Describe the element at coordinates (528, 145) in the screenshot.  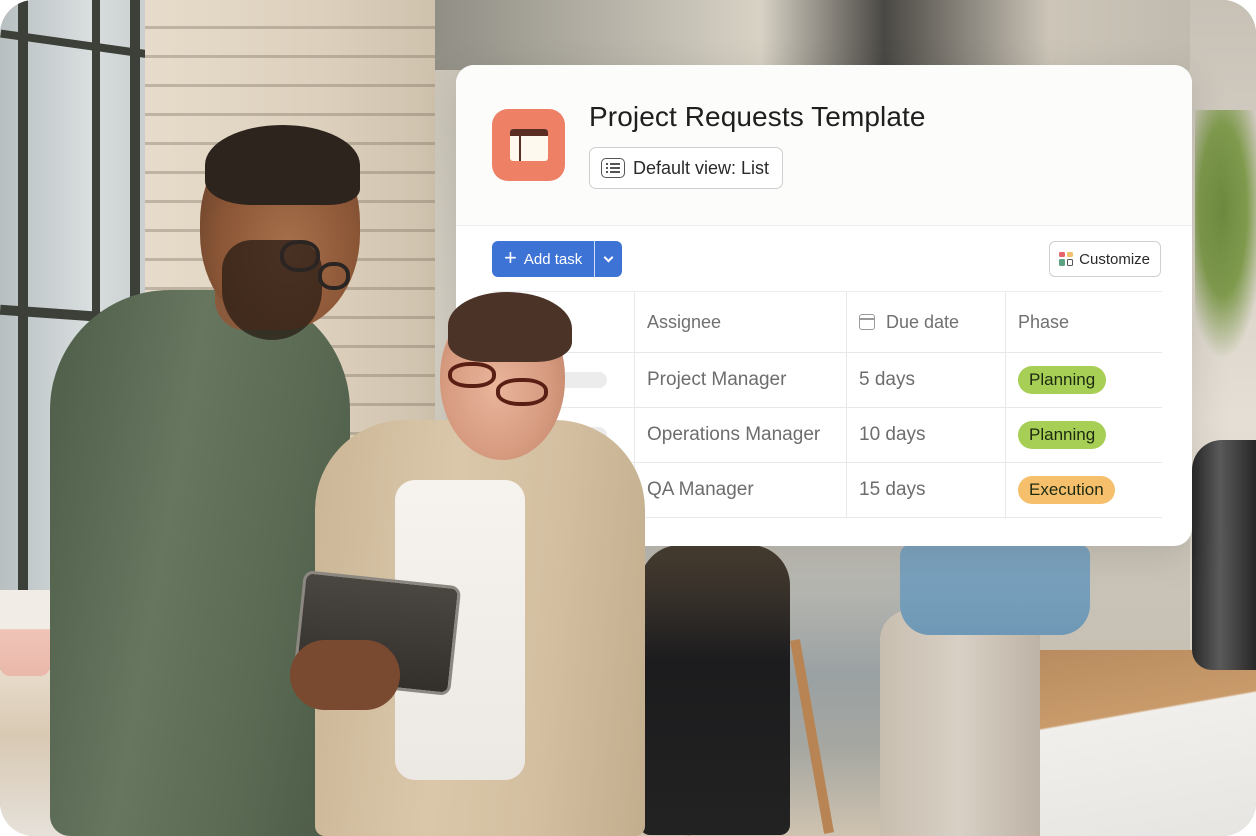
I see `layout-window-icon` at that location.